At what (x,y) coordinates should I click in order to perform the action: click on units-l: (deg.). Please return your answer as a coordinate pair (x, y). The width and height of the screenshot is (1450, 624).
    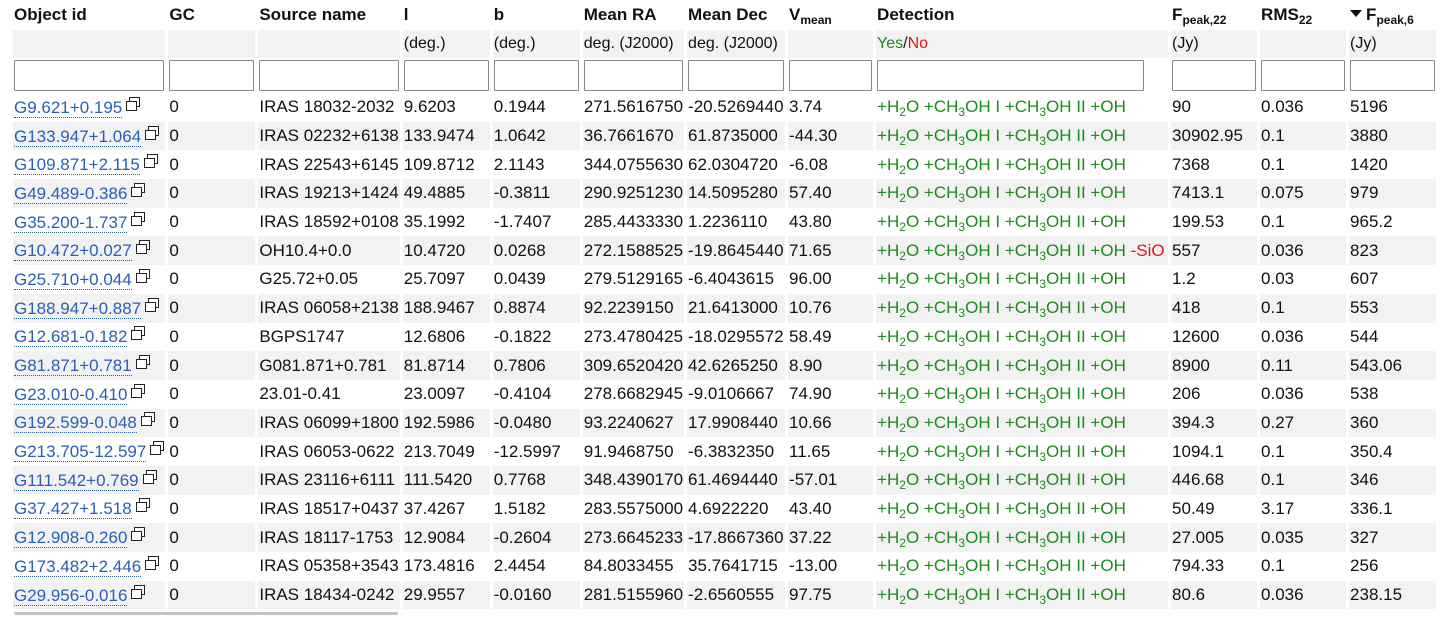
    Looking at the image, I should click on (446, 44).